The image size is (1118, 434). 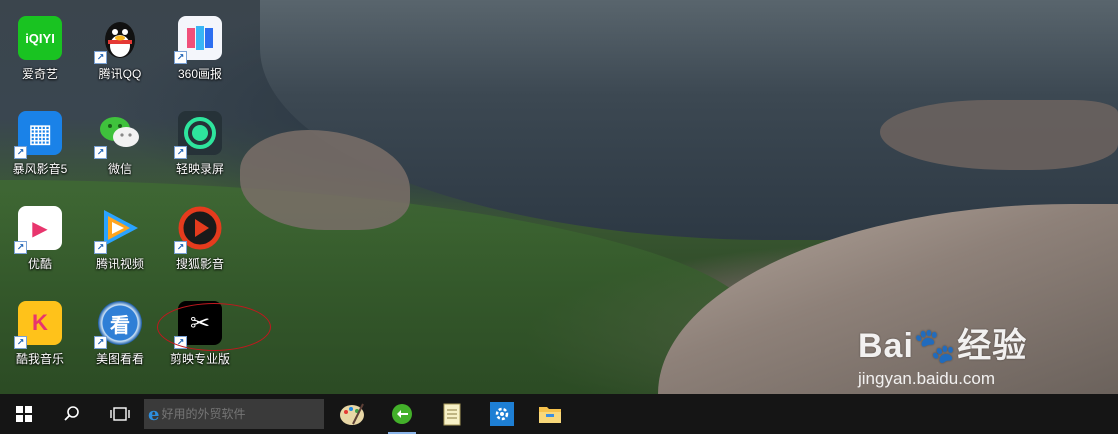 What do you see at coordinates (120, 74) in the screenshot?
I see `desktop-icon-label: 腾讯QQ` at bounding box center [120, 74].